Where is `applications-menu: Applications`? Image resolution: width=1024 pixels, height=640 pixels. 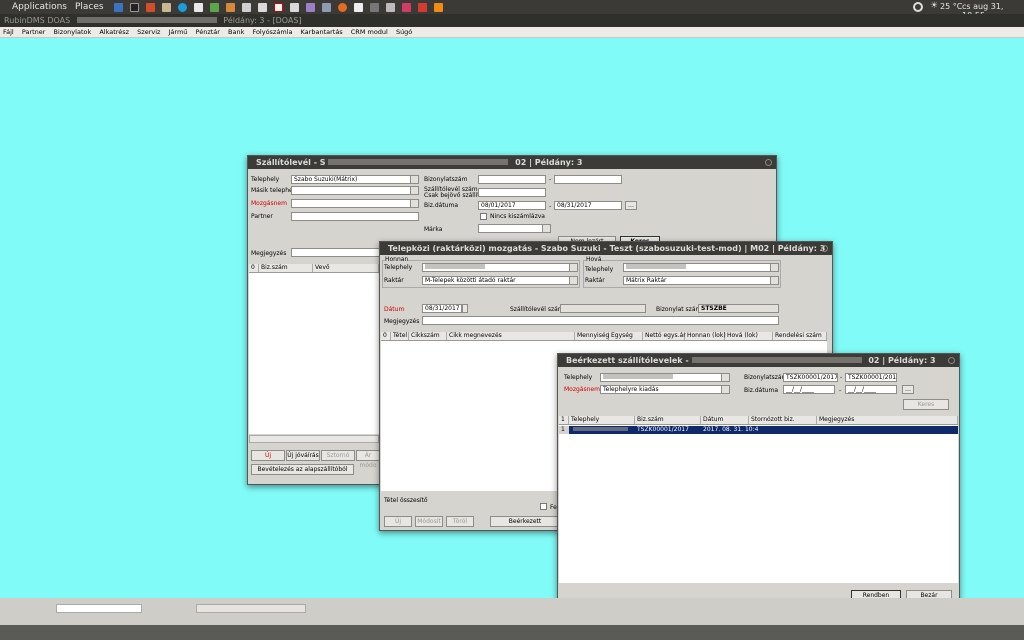
applications-menu: Applications is located at coordinates (39, 7).